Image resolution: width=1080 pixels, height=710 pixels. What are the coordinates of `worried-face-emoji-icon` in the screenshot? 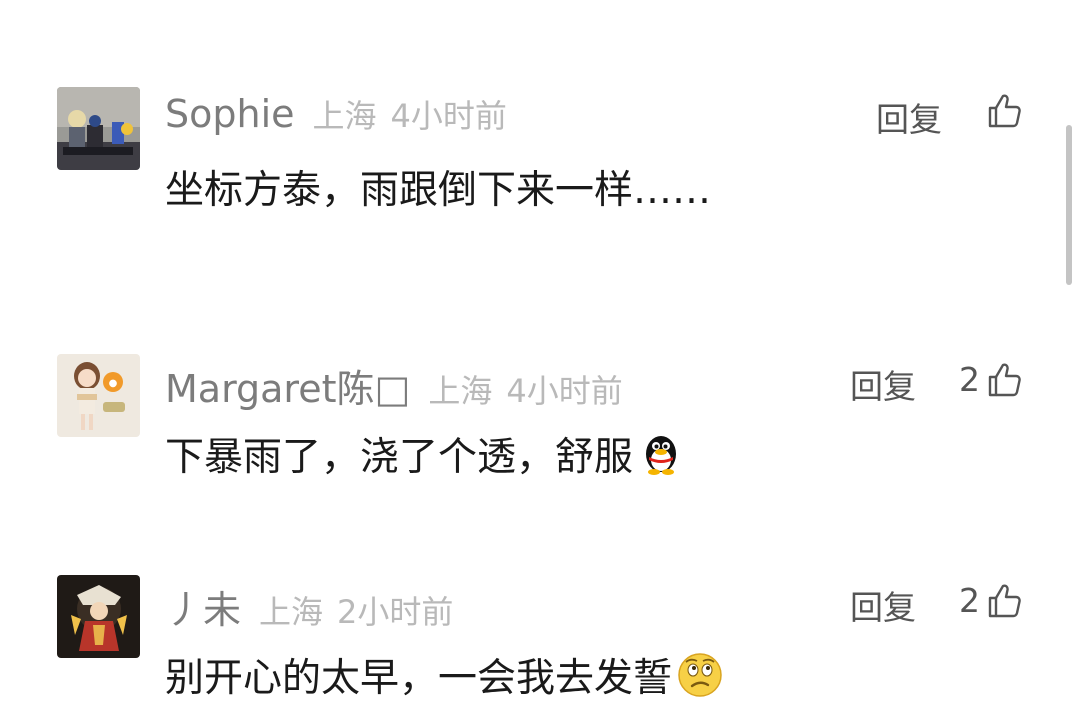 It's located at (700, 675).